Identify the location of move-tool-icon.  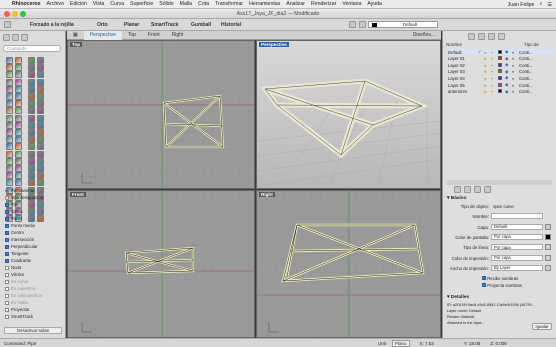
(18, 154).